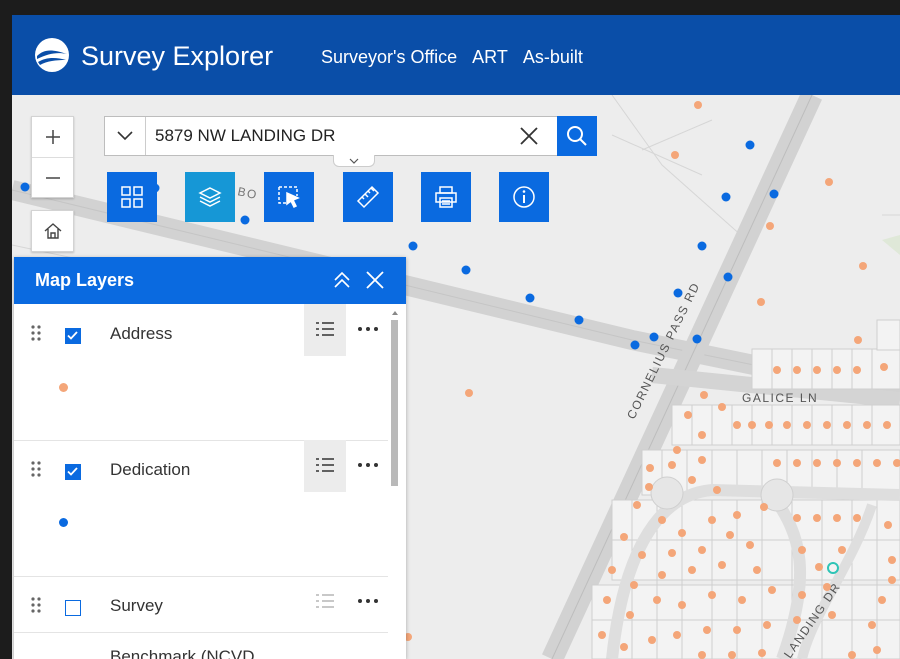  I want to click on measure-icon, so click(368, 197).